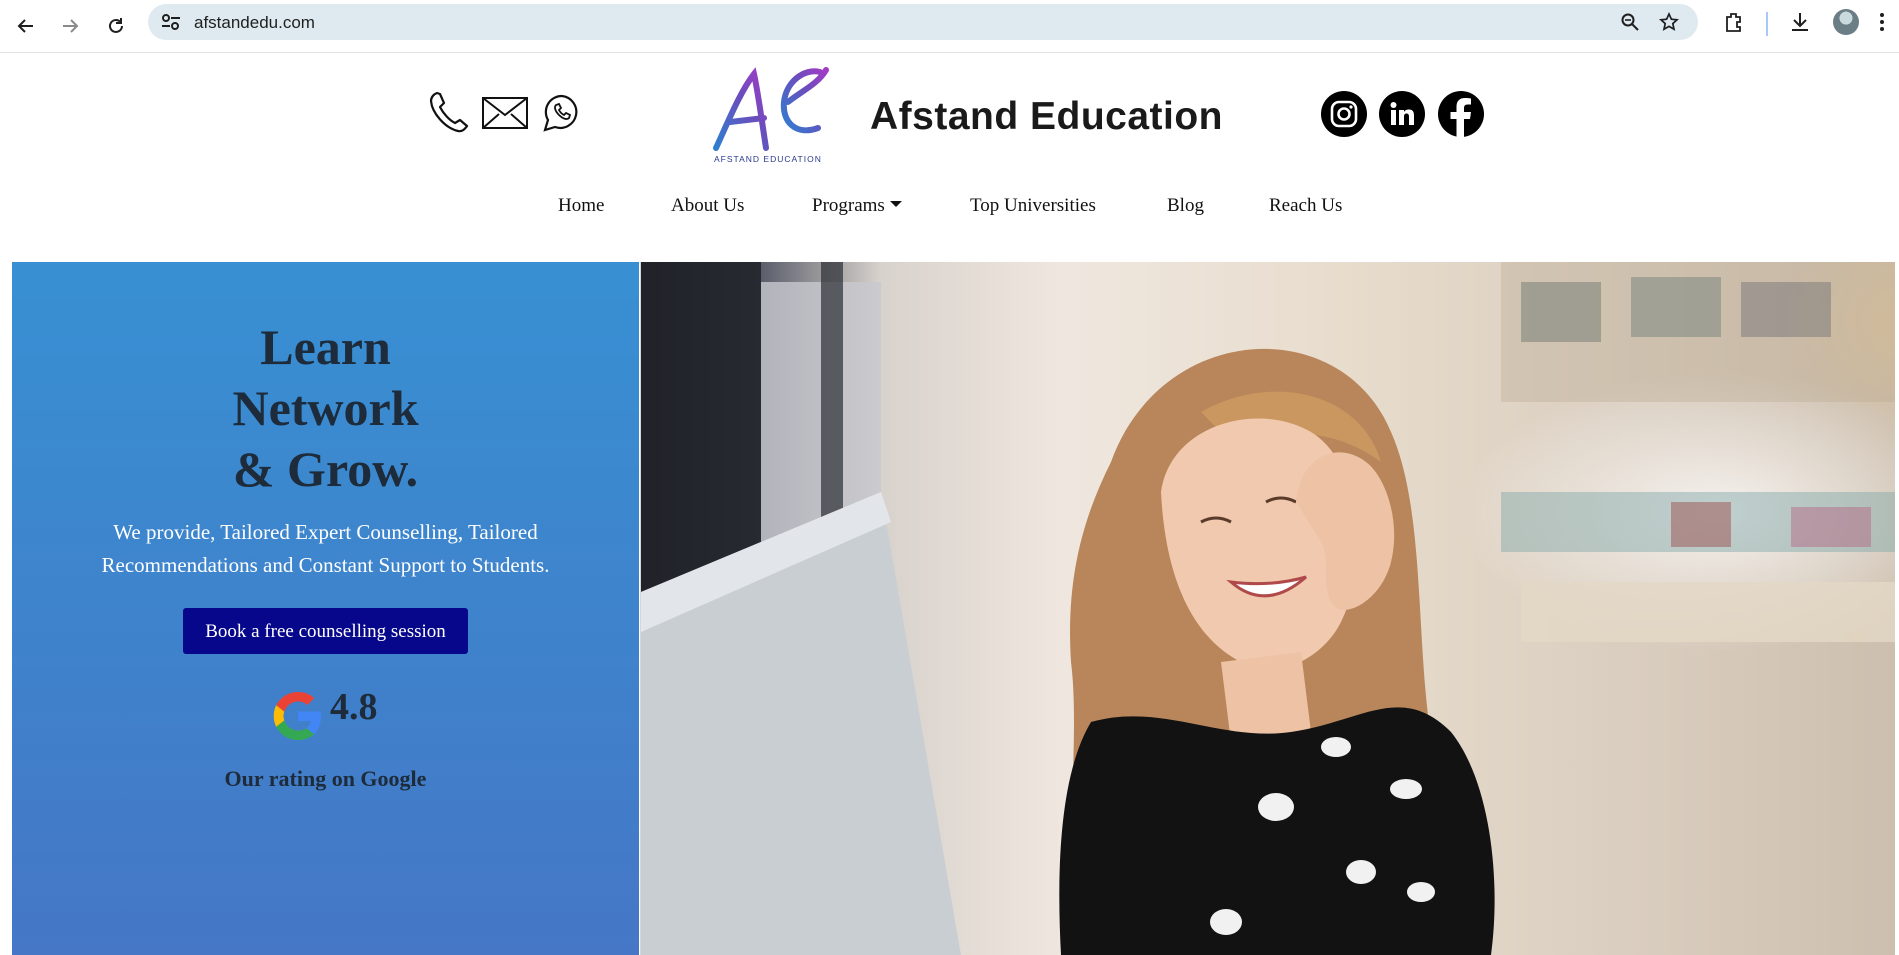 The width and height of the screenshot is (1899, 955). I want to click on logo-wordmark: AFSTAND EDUCATION, so click(768, 159).